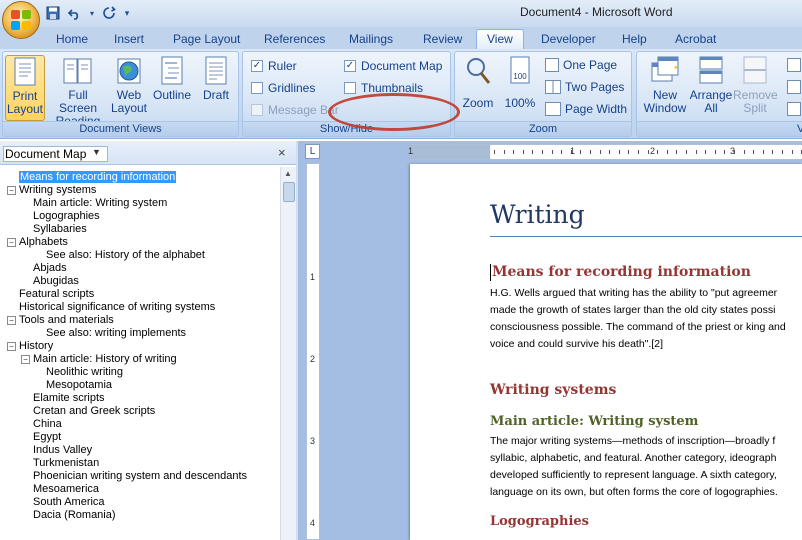  Describe the element at coordinates (109, 13) in the screenshot. I see `redo-icon` at that location.